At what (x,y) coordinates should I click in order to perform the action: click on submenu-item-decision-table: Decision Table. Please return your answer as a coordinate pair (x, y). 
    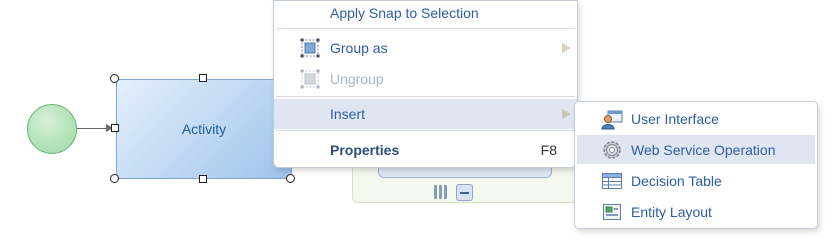
    Looking at the image, I should click on (696, 180).